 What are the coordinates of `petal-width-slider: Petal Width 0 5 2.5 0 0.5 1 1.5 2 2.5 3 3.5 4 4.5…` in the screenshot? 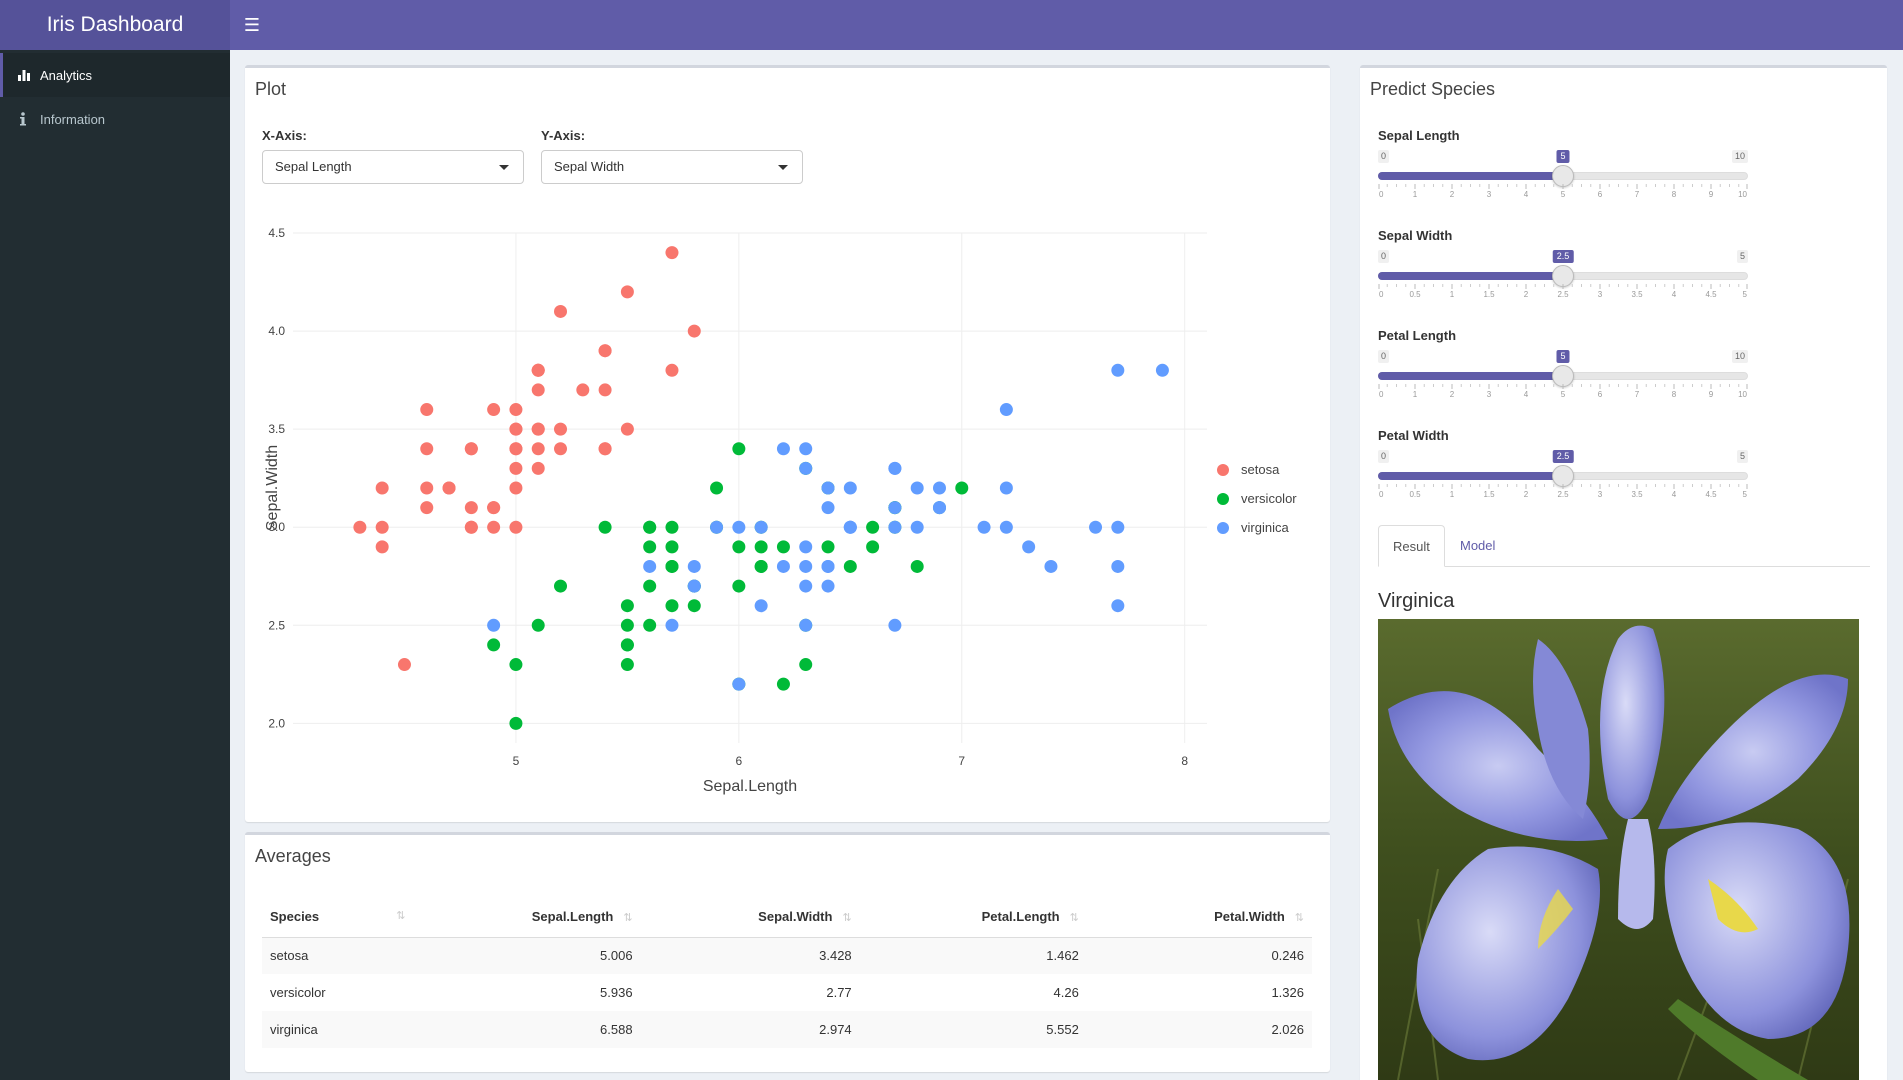 It's located at (1563, 463).